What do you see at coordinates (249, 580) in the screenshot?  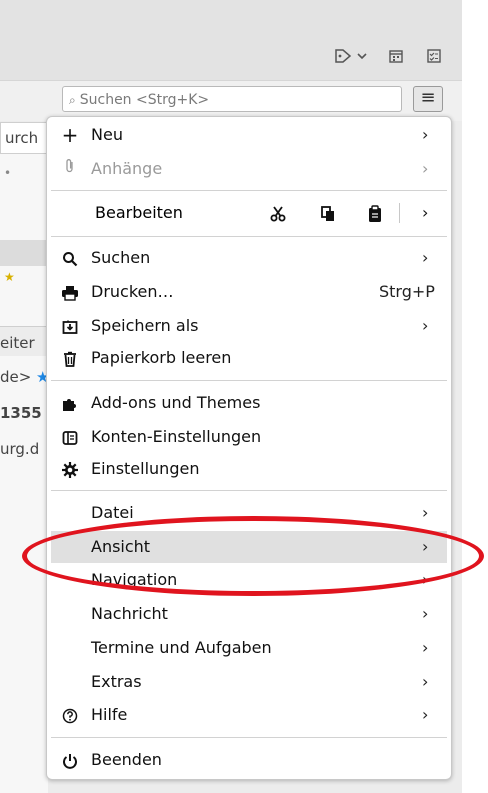 I see `menu-item-navigation: Navigation ›` at bounding box center [249, 580].